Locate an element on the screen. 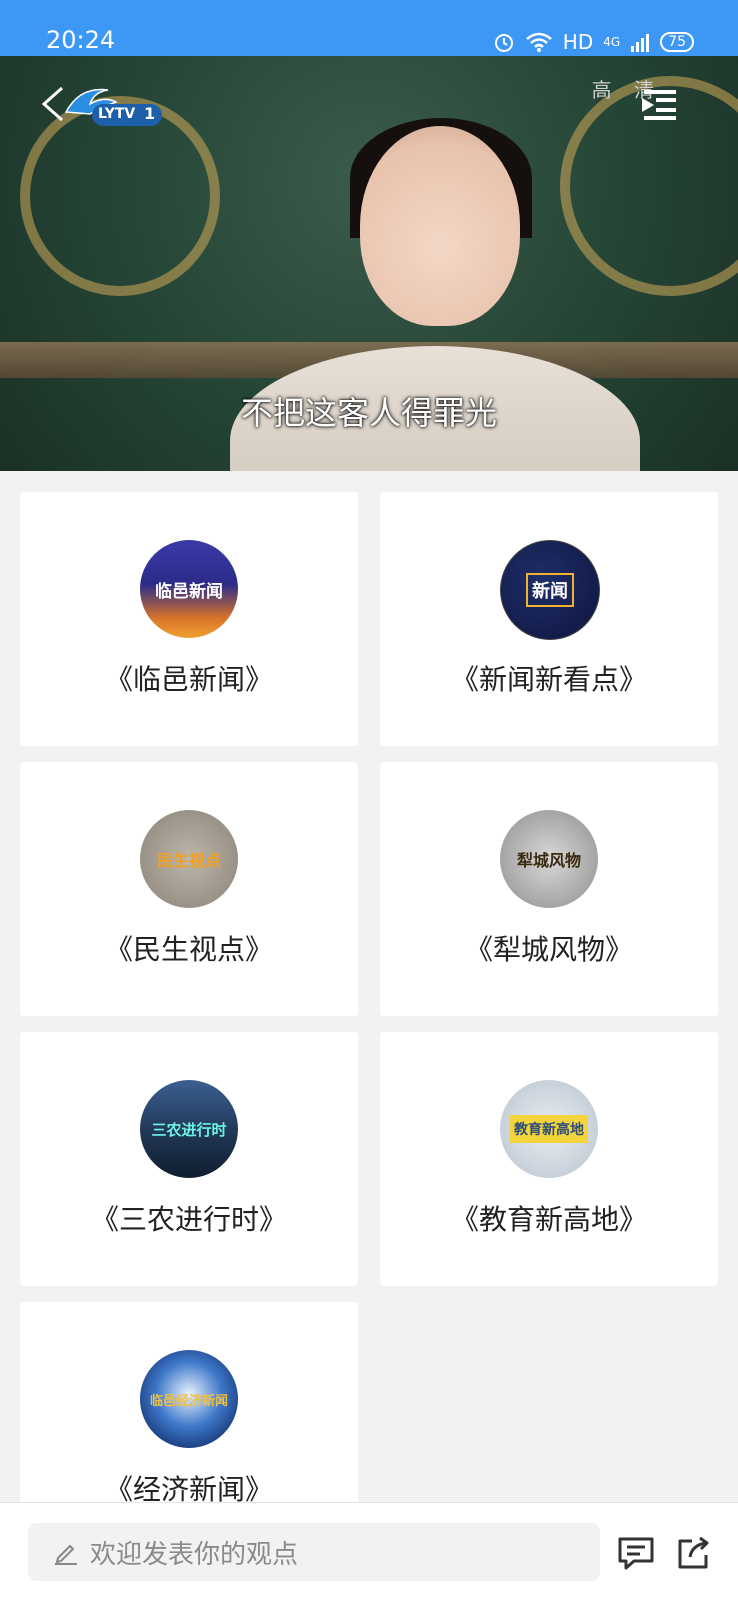 The width and height of the screenshot is (738, 1601). program-card: 犁城风物 《犁城风物》 is located at coordinates (549, 889).